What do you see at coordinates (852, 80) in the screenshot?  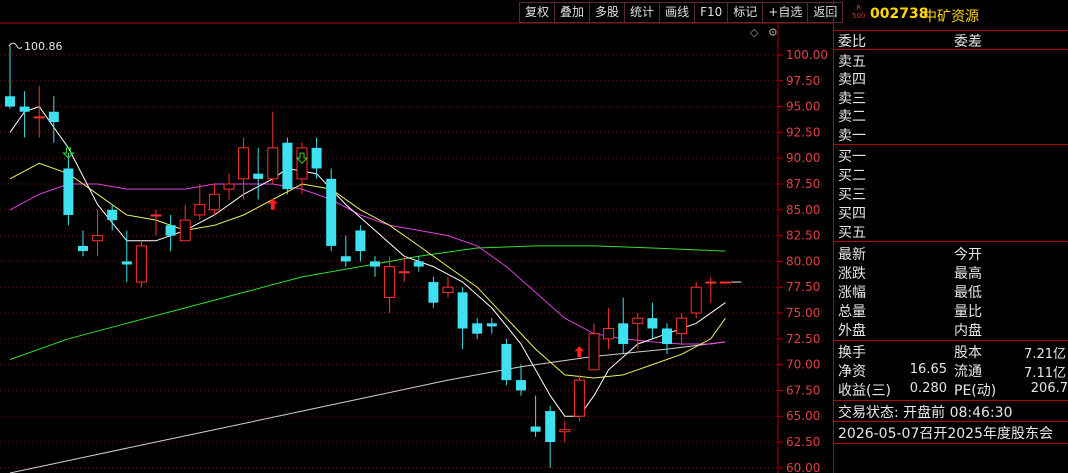 I see `sell-4-label: 卖四` at bounding box center [852, 80].